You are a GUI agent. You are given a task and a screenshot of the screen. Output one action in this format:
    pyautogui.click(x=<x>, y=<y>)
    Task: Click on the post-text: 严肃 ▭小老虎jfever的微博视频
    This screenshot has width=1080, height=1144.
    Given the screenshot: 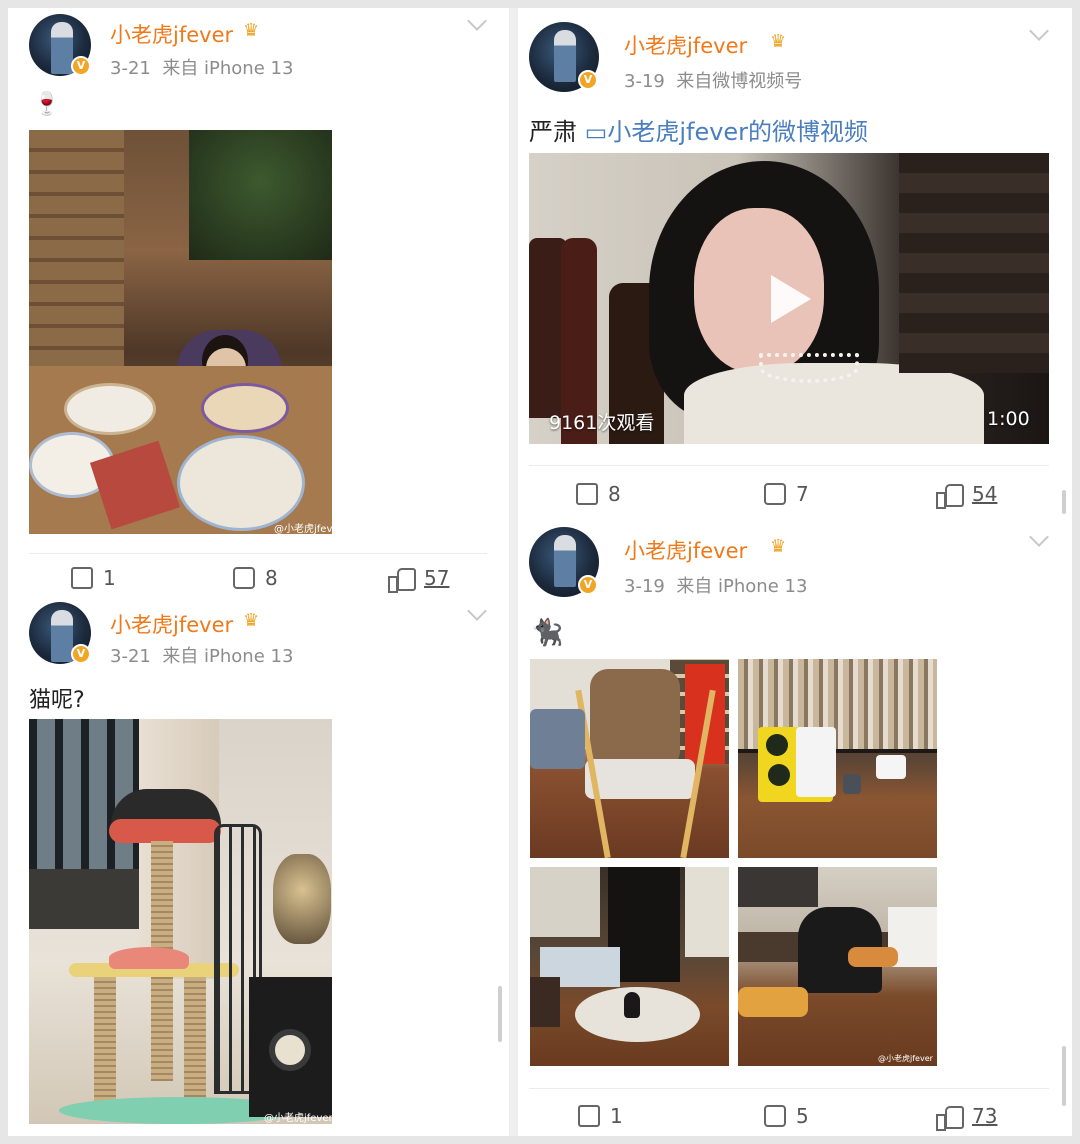 What is the action you would take?
    pyautogui.click(x=698, y=129)
    